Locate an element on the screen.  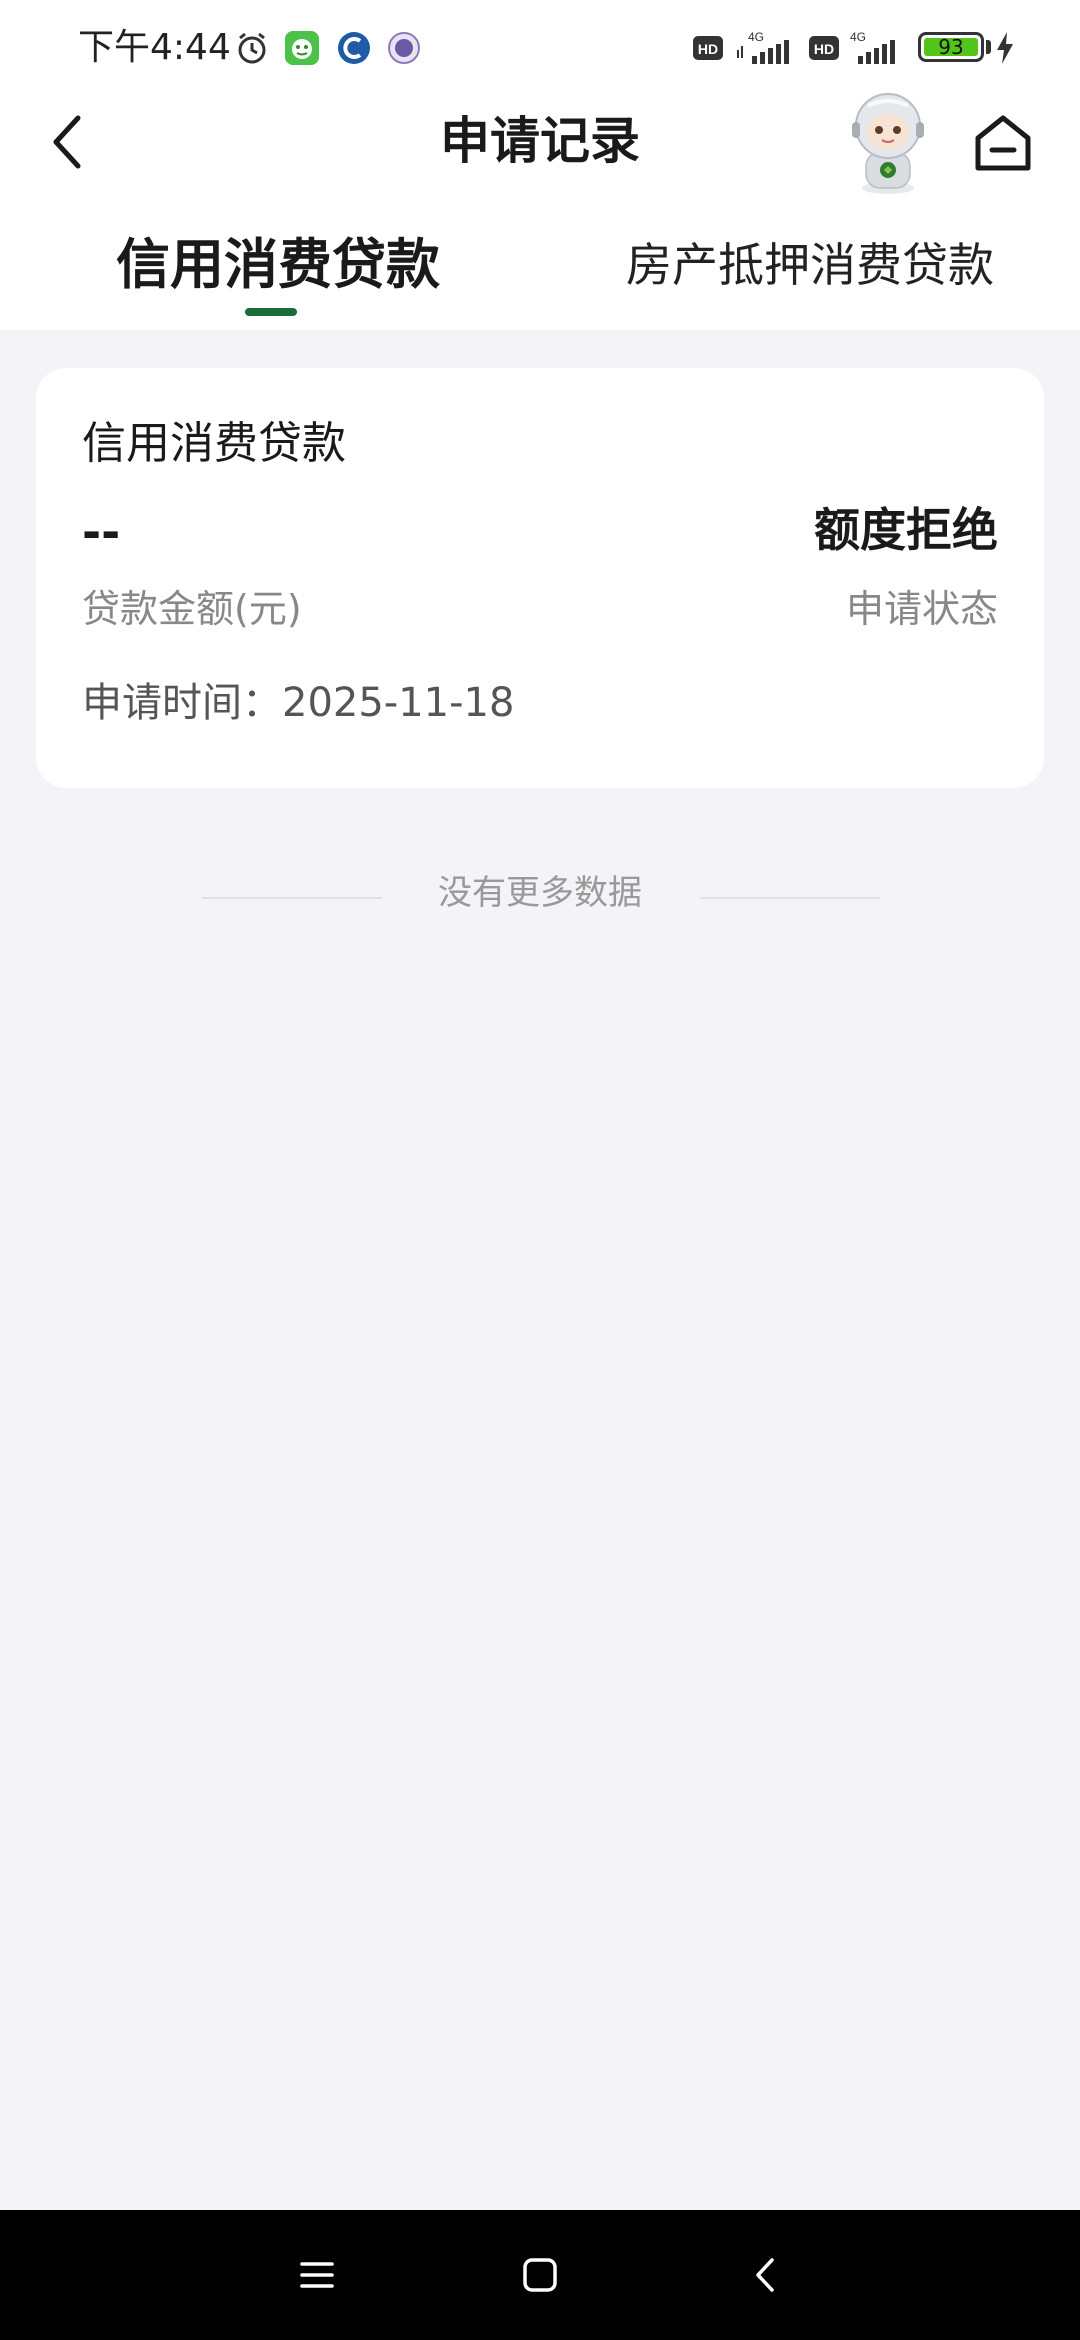
battery-icon: 93 is located at coordinates (951, 47).